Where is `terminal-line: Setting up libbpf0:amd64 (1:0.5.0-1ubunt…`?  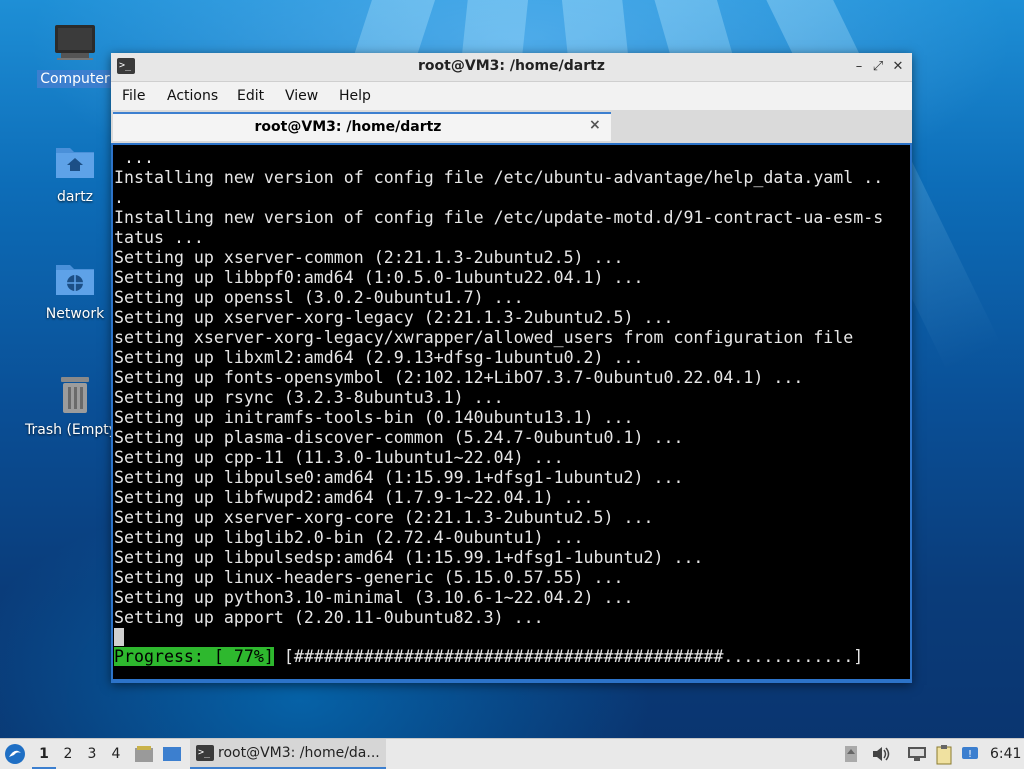
terminal-line: Setting up libbpf0:amd64 (1:0.5.0-1ubunt… is located at coordinates (379, 277).